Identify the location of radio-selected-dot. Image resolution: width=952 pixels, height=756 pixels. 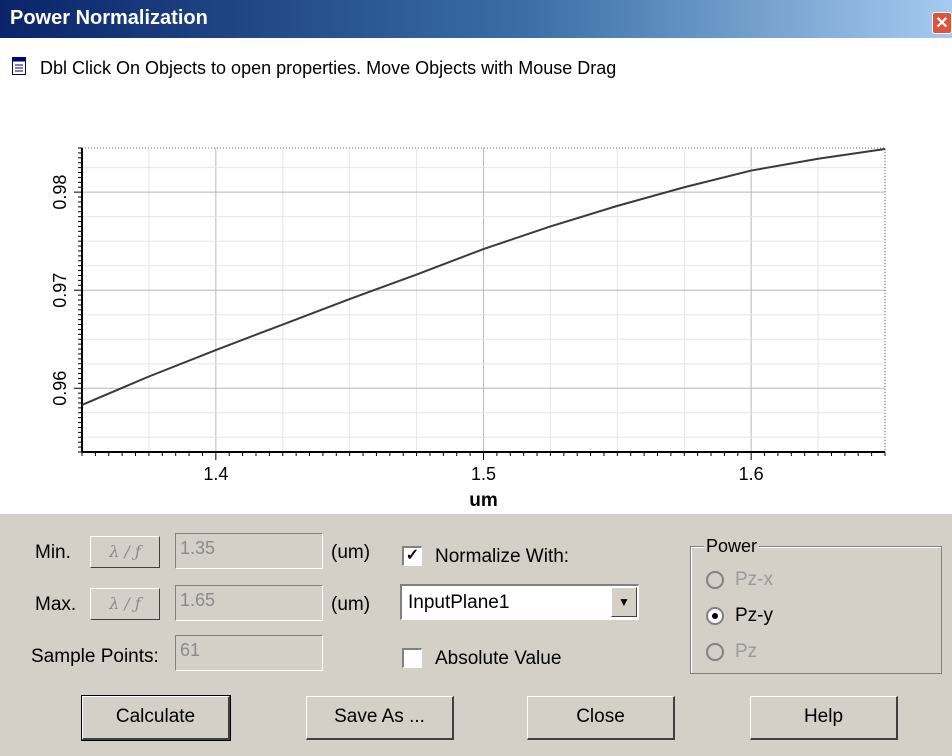
(715, 616).